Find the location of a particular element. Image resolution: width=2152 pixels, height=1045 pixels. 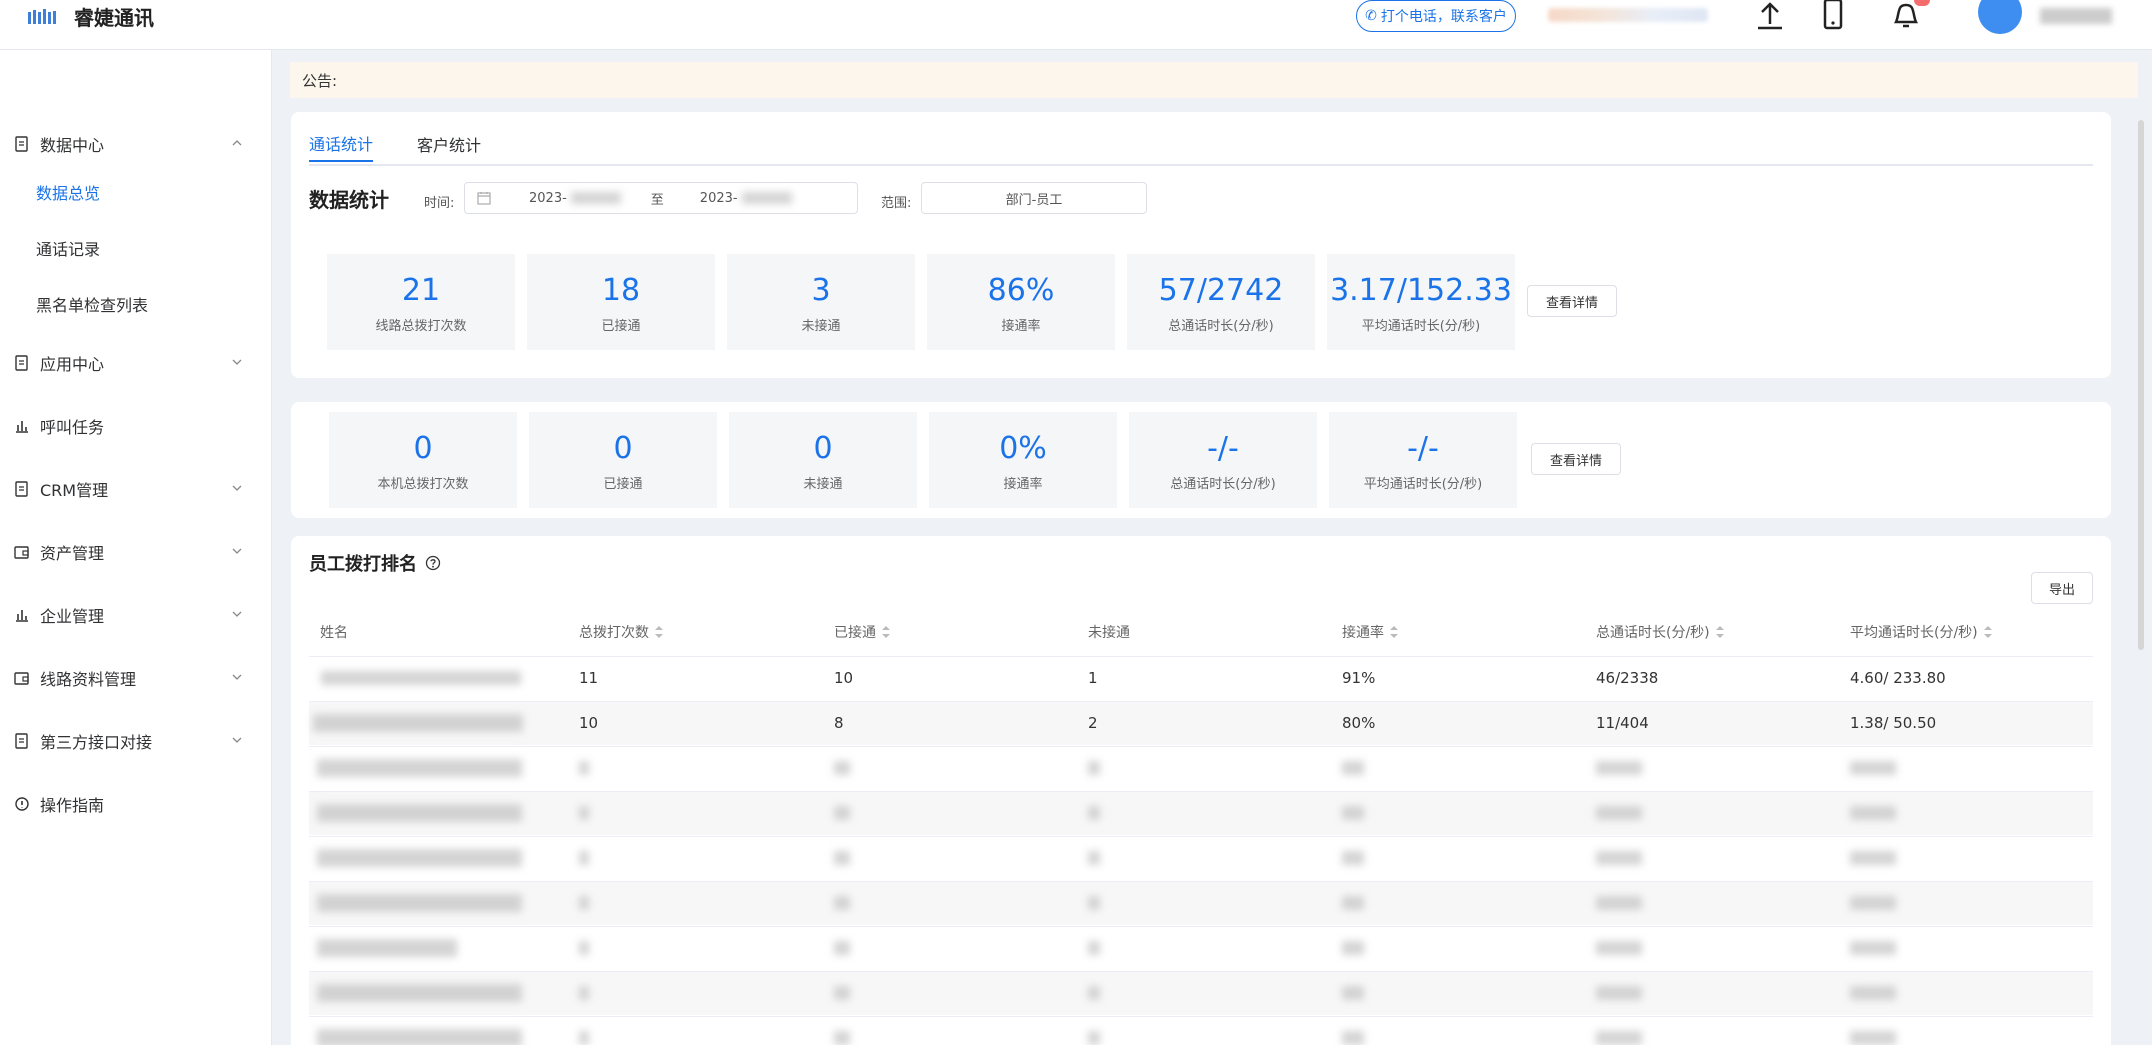

sidebar-subitem-call-records: 通话记录 is located at coordinates (68, 248).